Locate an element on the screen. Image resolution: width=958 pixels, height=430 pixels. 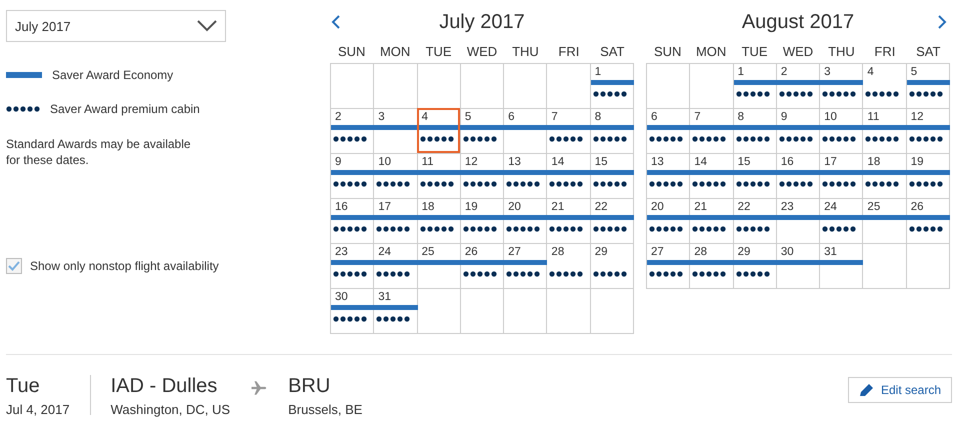
day-number: 21 is located at coordinates (701, 207).